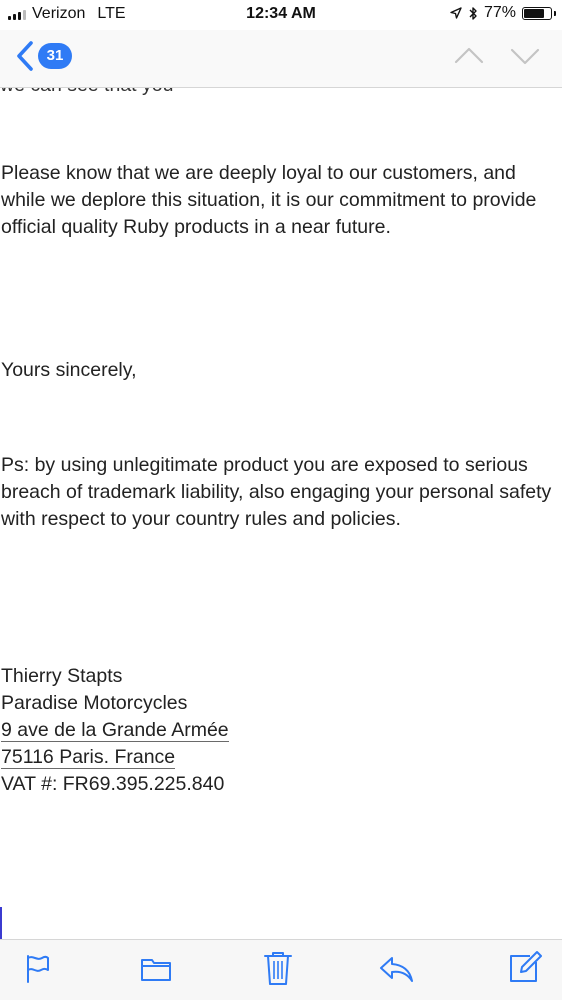 Image resolution: width=562 pixels, height=1000 pixels. I want to click on signature-name: Thierry Stapts, so click(62, 676).